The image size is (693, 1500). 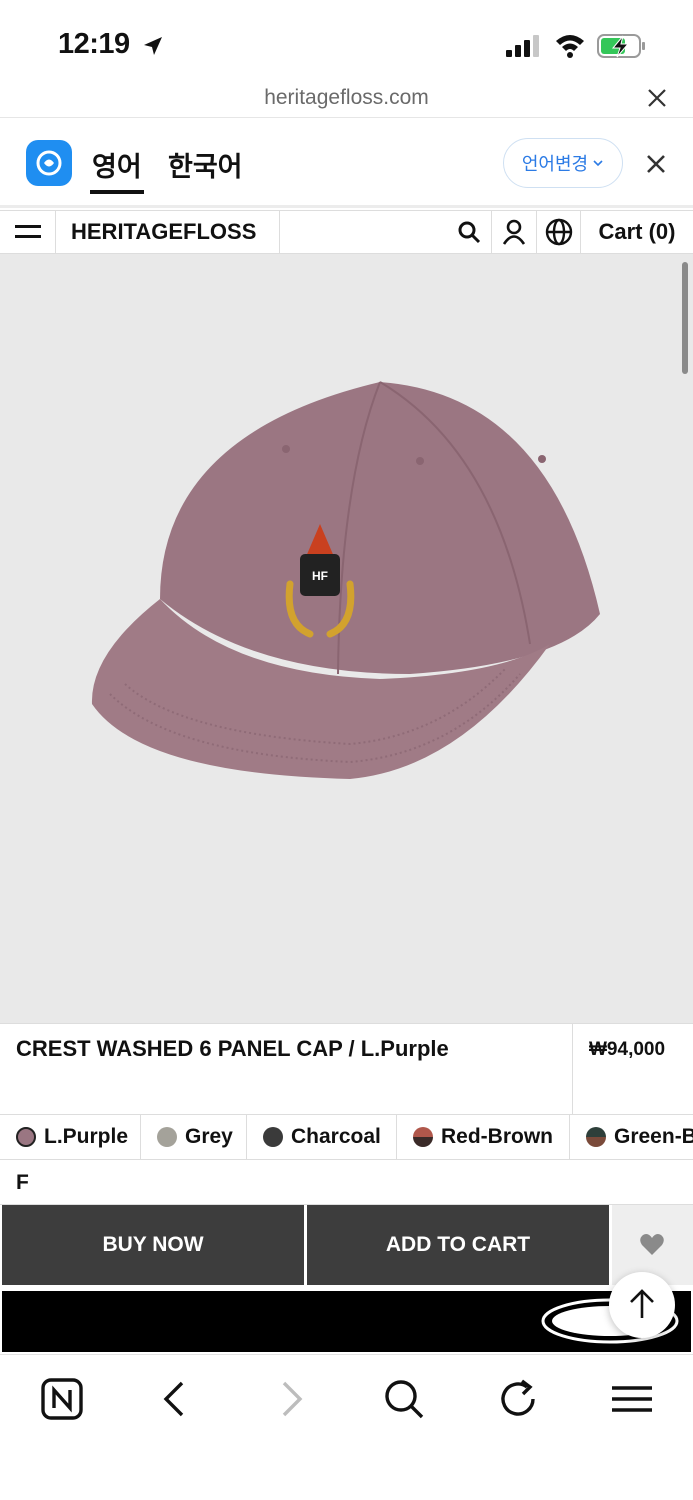 What do you see at coordinates (518, 1399) in the screenshot?
I see `reload-icon` at bounding box center [518, 1399].